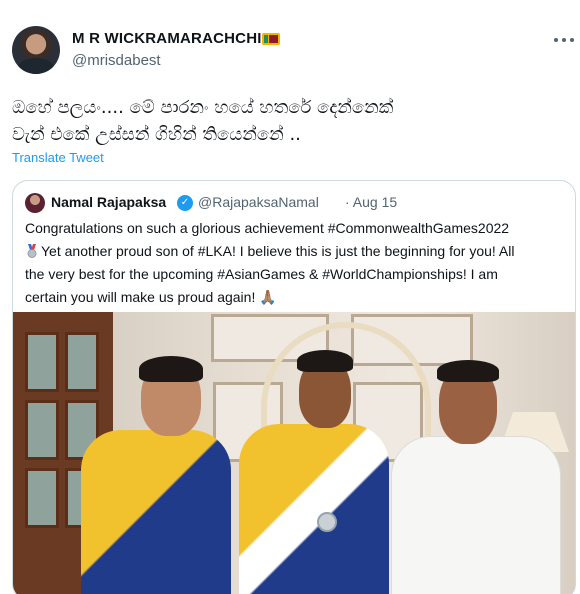 This screenshot has height=594, width=580. I want to click on author-name: M R WICKRAMARACHCHI, so click(167, 38).